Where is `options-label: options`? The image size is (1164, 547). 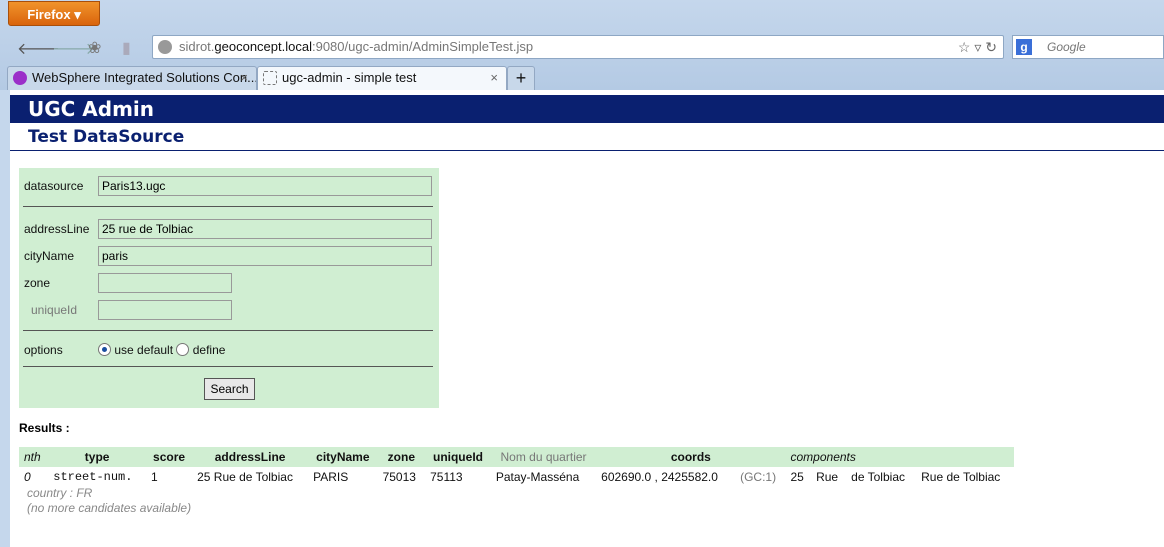
options-label: options is located at coordinates (43, 350).